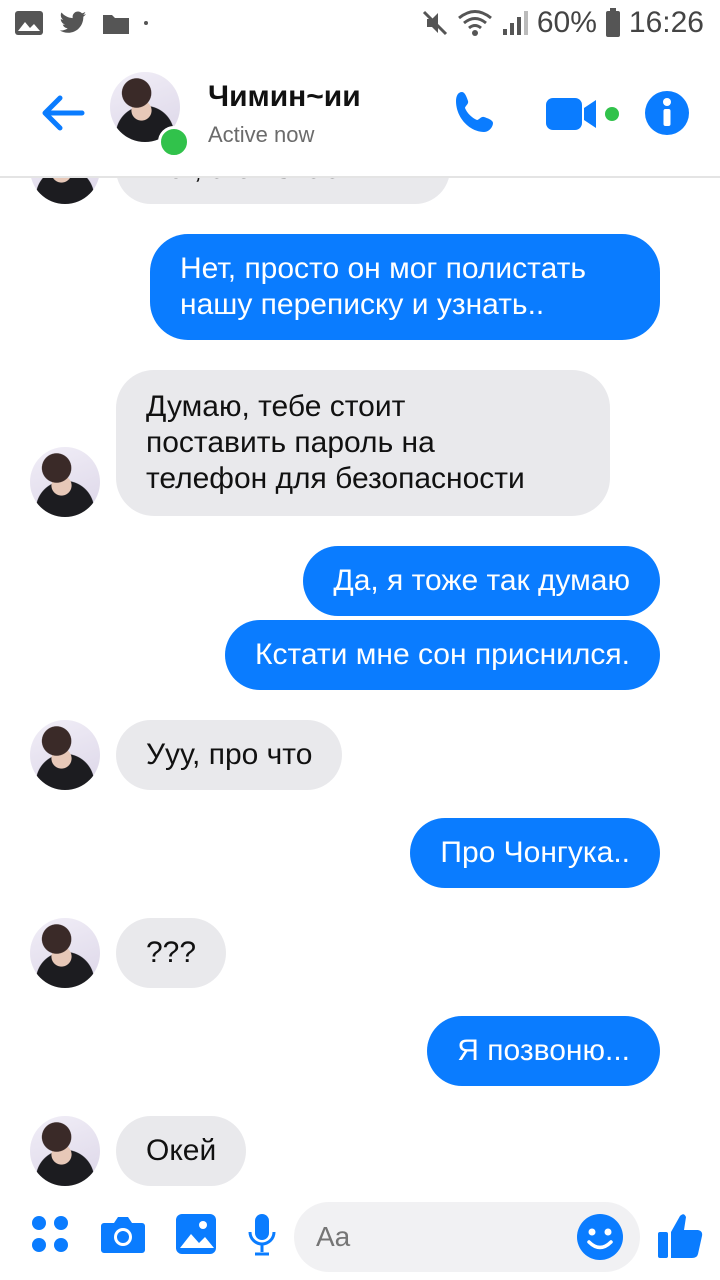 This screenshot has width=720, height=1280. What do you see at coordinates (362, 304) in the screenshot?
I see `message-text-line: нашу переписку и узнать..` at bounding box center [362, 304].